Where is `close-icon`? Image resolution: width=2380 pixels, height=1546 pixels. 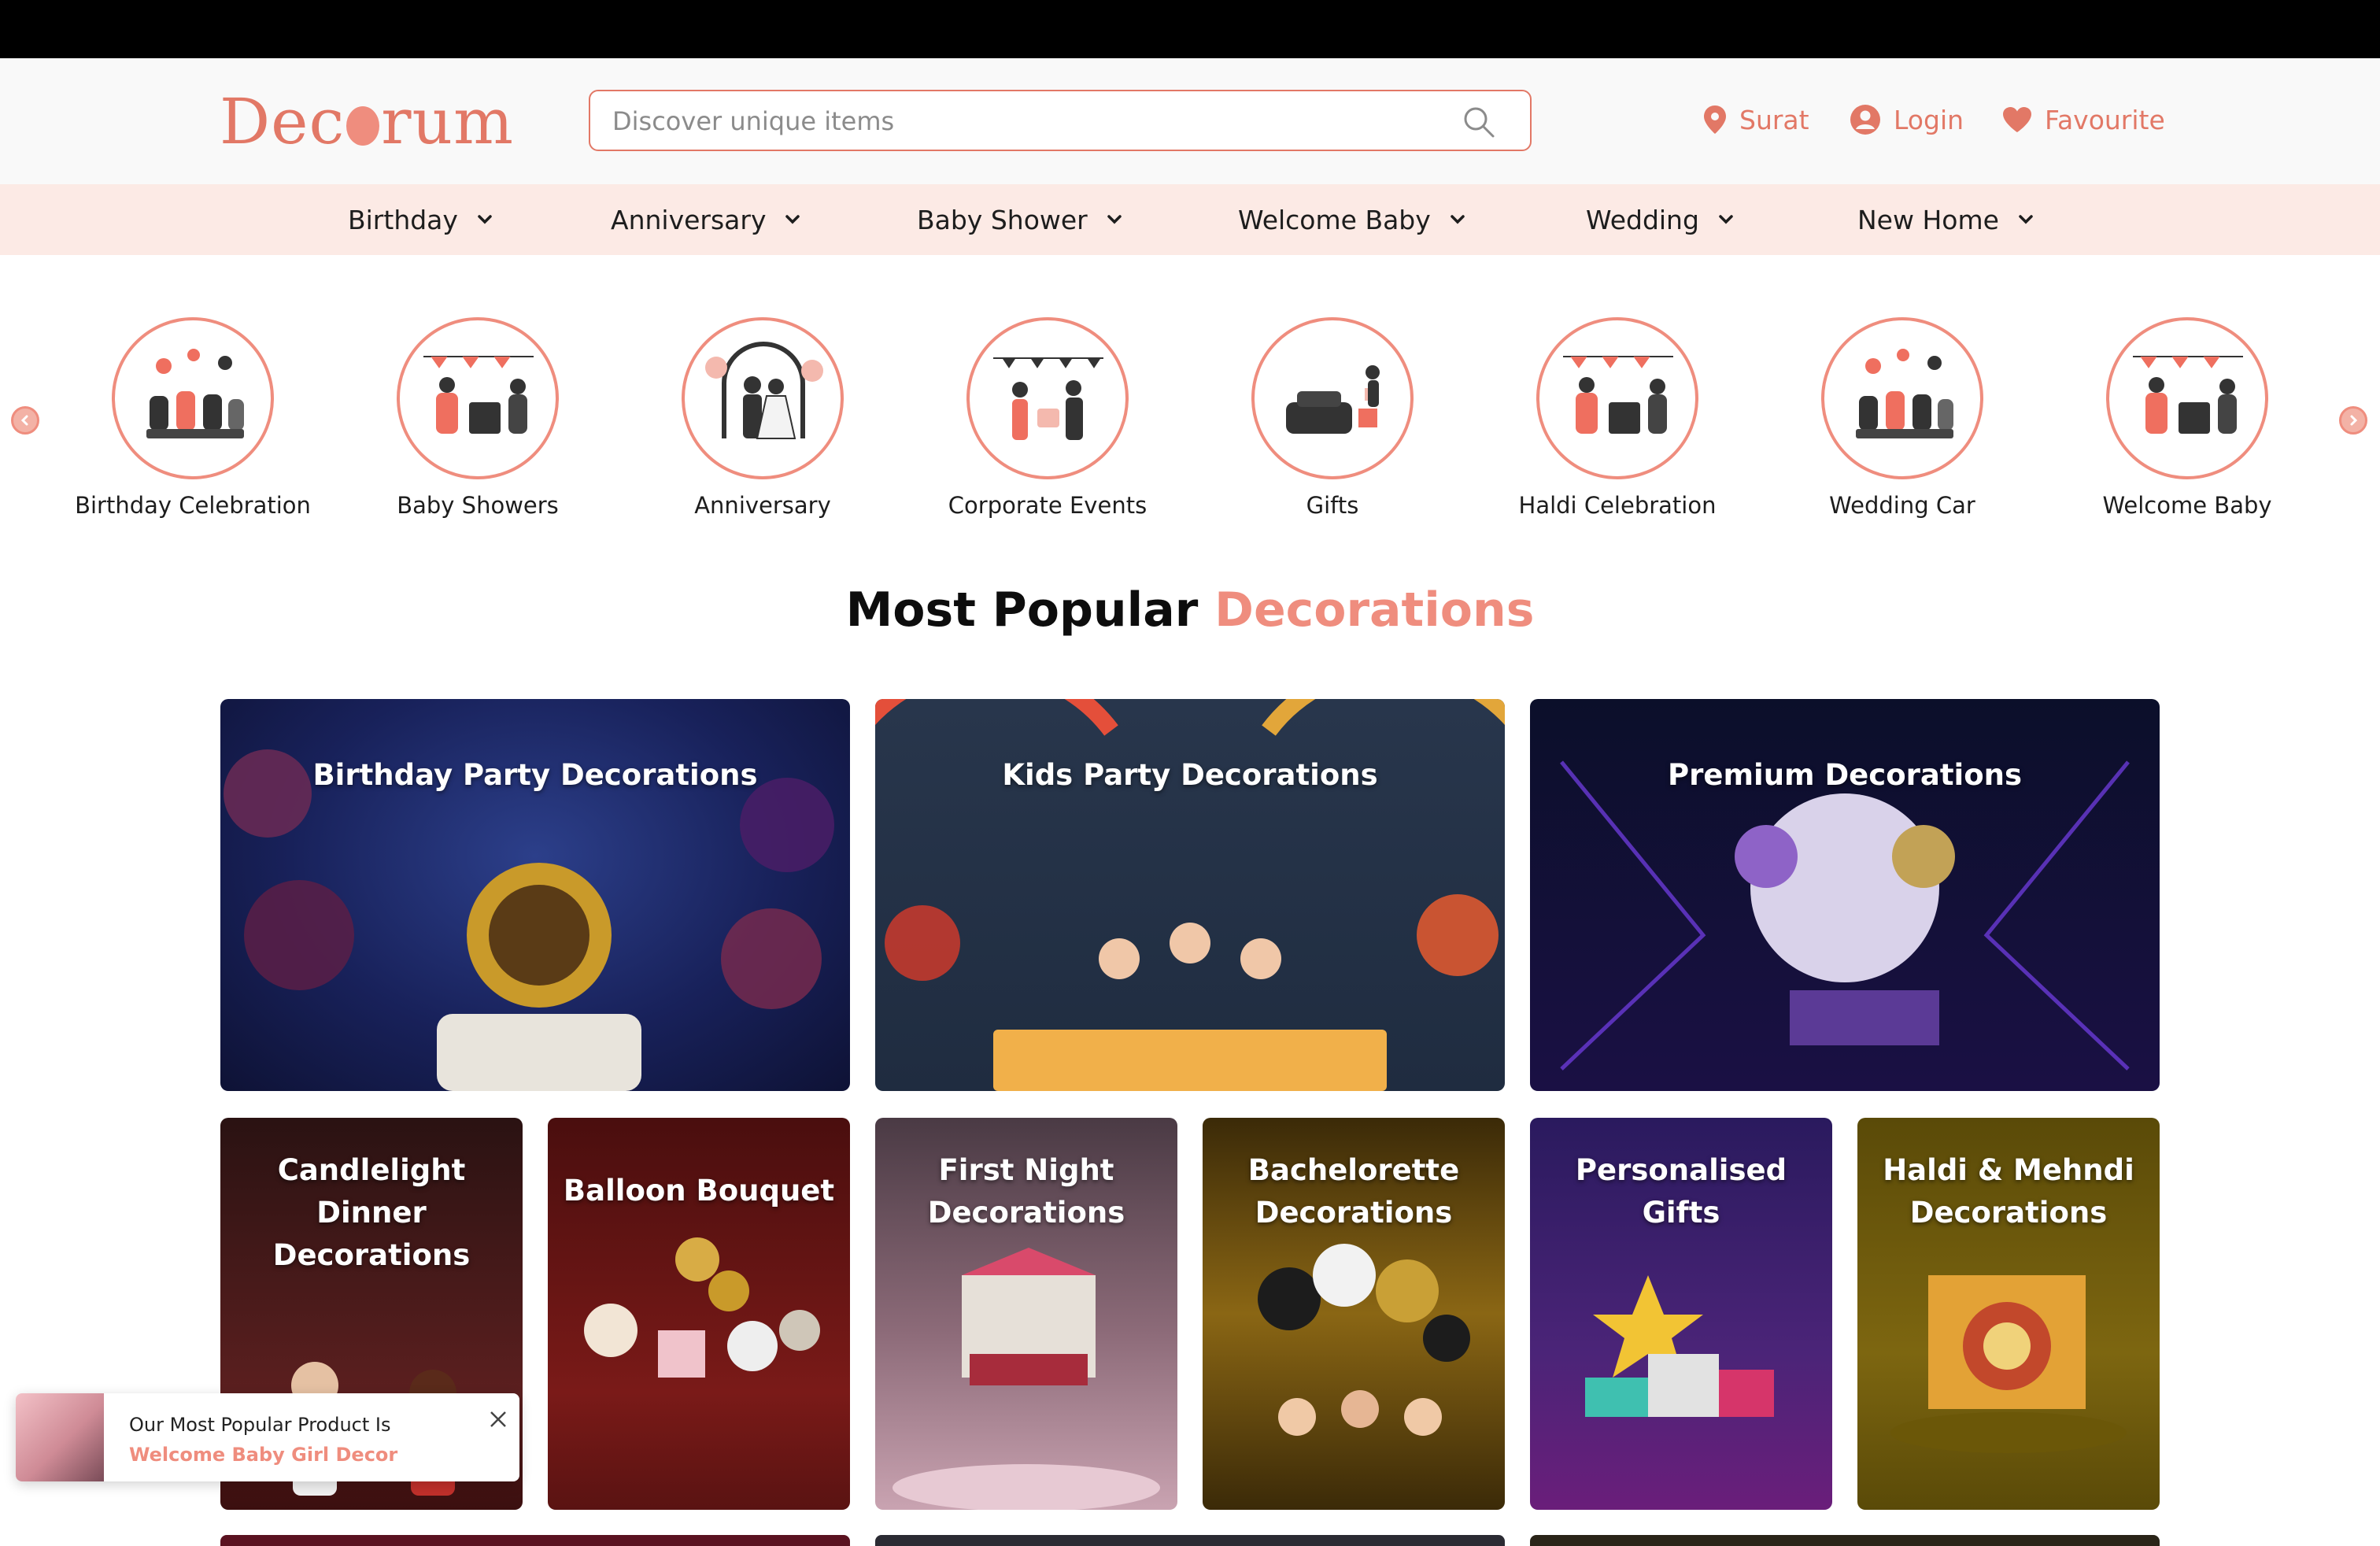
close-icon is located at coordinates (498, 1419).